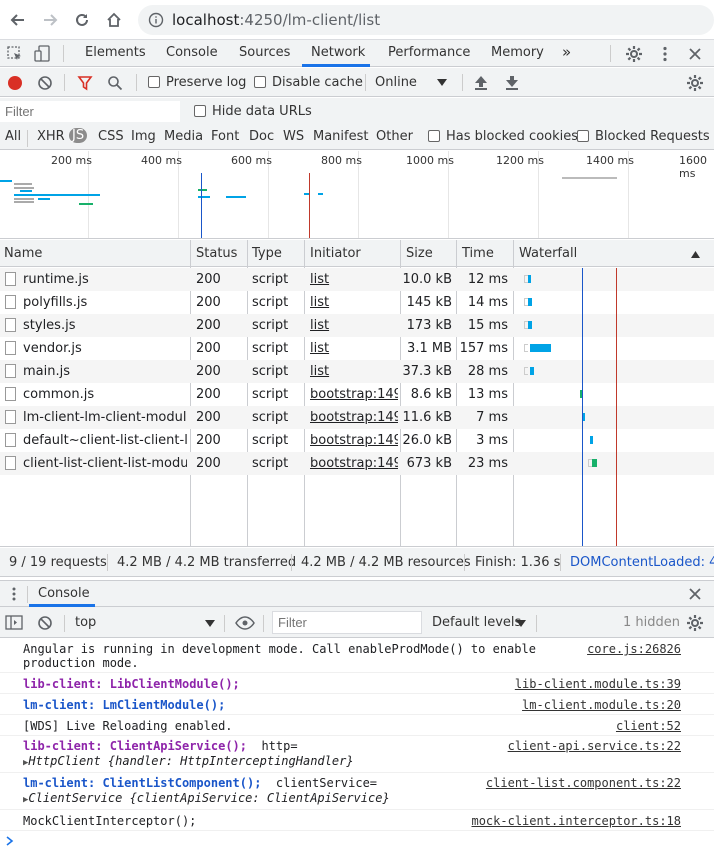  Describe the element at coordinates (114, 20) in the screenshot. I see `home-icon` at that location.